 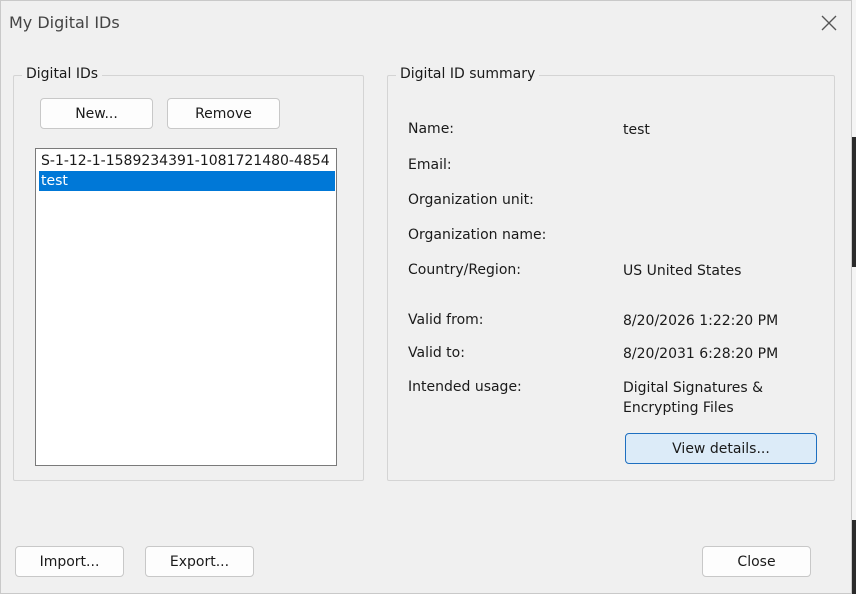 I want to click on close-window-button, so click(x=829, y=23).